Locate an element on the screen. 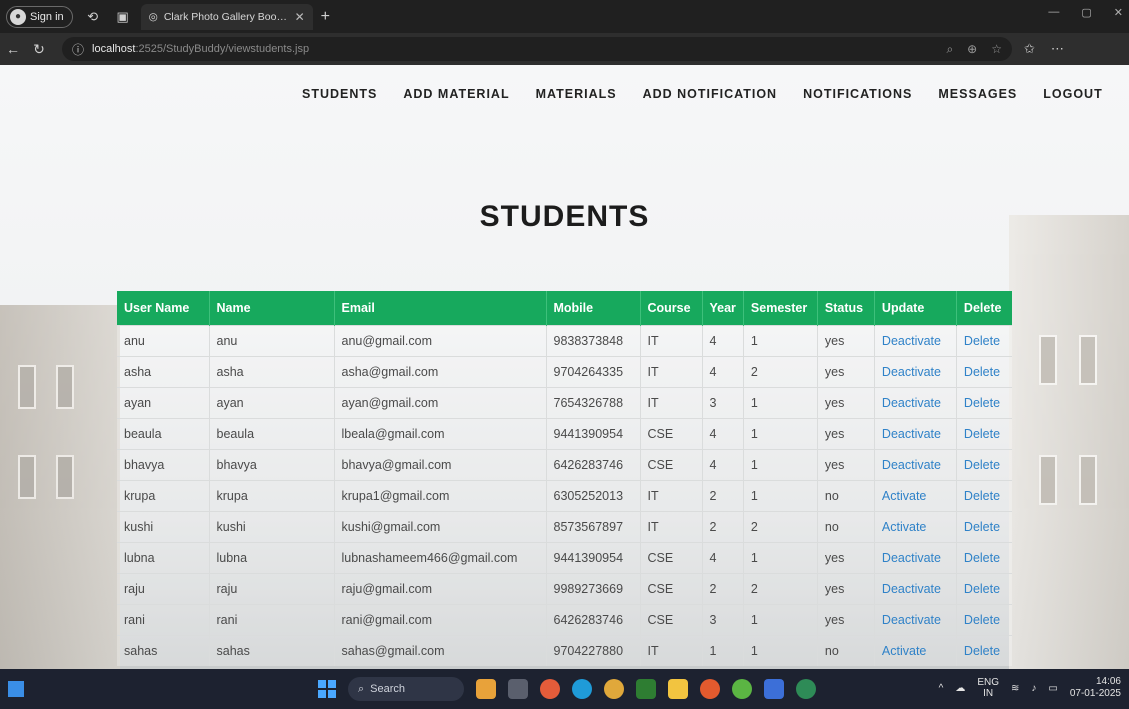 This screenshot has height=709, width=1129. cell-email: bhavya@gmail.com is located at coordinates (440, 464).